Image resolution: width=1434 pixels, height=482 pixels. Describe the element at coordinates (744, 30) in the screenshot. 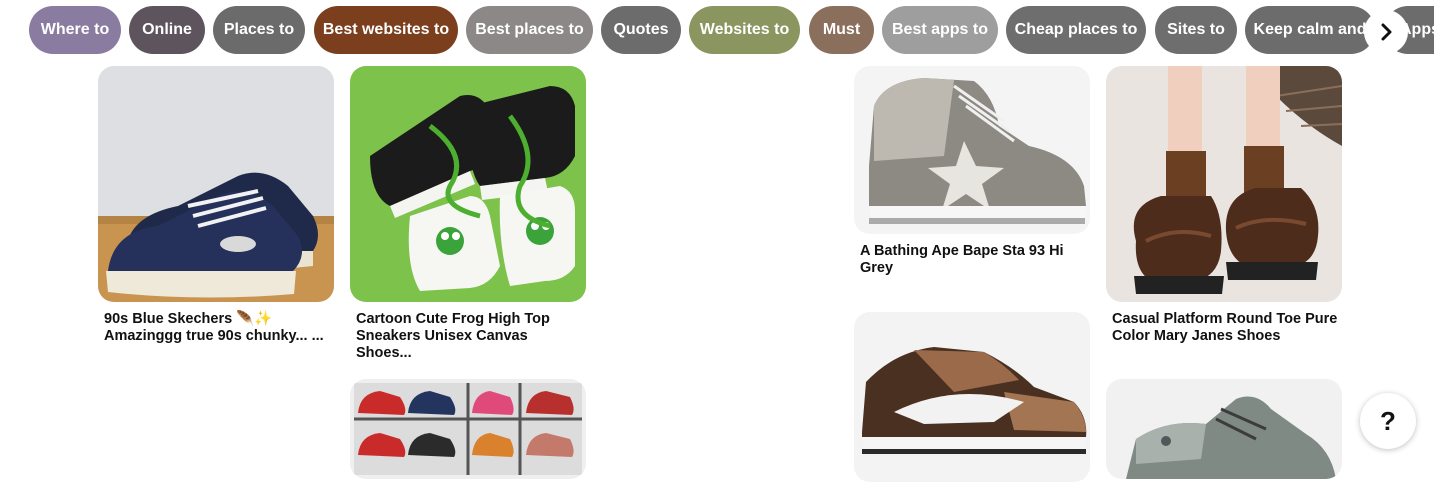

I see `chip-websites-to: Websites to` at that location.